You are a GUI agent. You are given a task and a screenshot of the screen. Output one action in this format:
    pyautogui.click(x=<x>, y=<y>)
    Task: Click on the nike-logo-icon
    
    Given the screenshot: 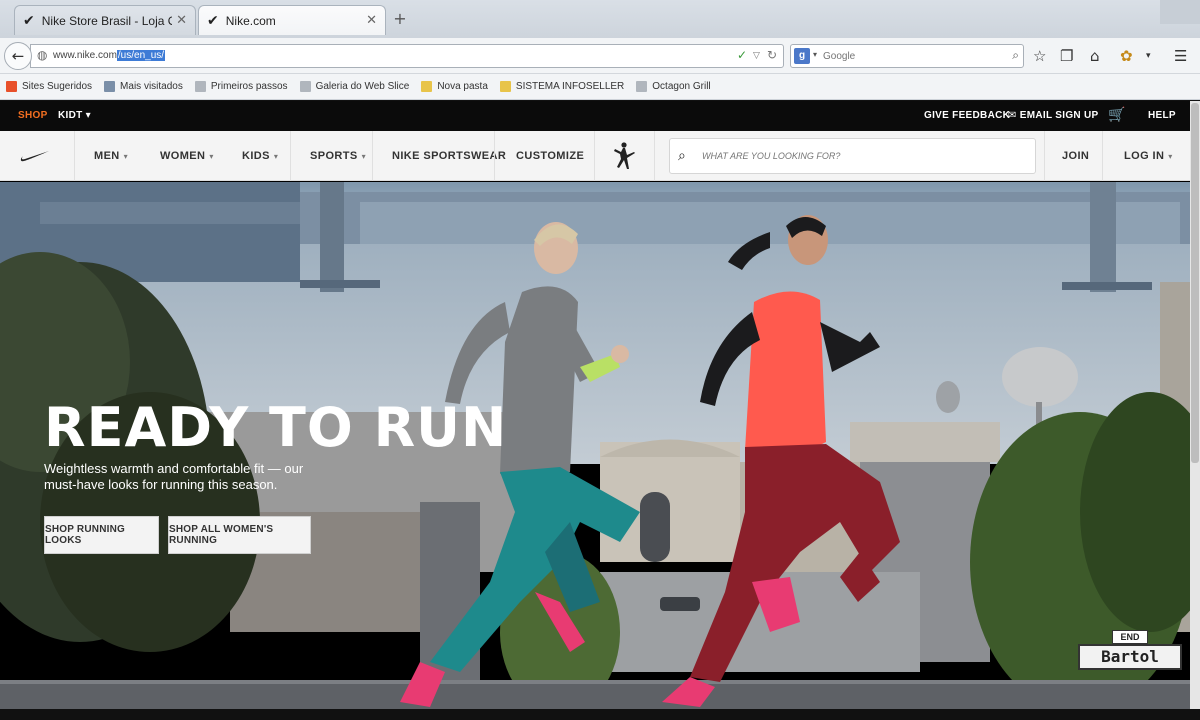 What is the action you would take?
    pyautogui.click(x=35, y=156)
    